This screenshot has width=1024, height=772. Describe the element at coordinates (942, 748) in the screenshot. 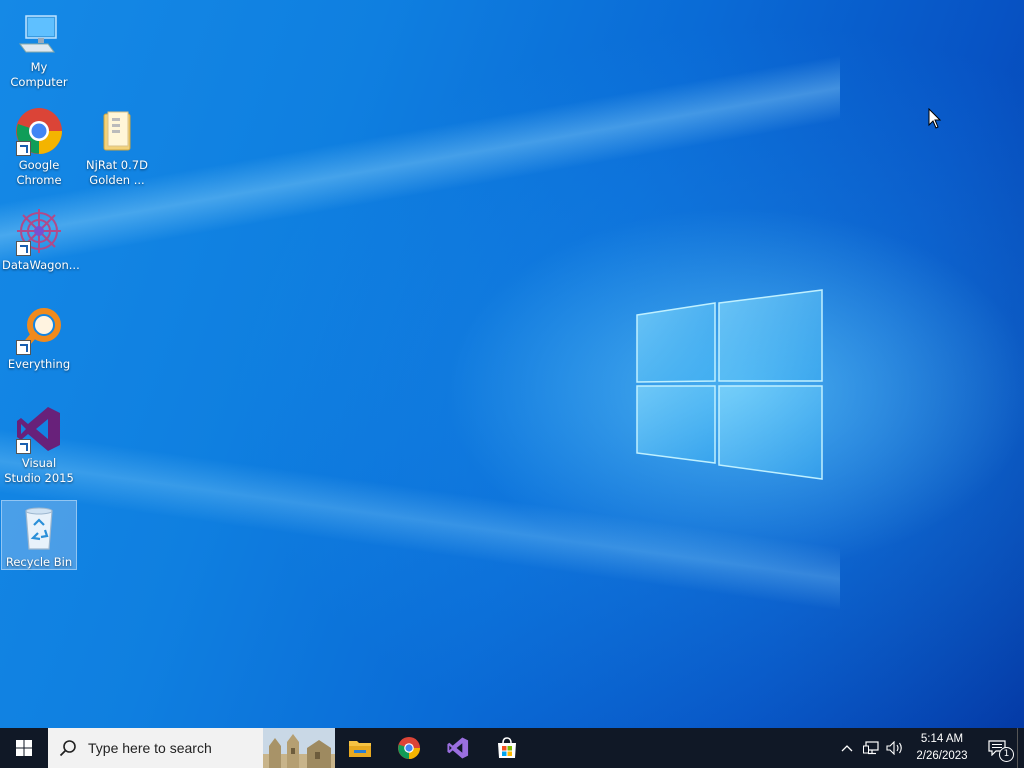

I see `clock: 5:14 AM 2/26/2023` at that location.